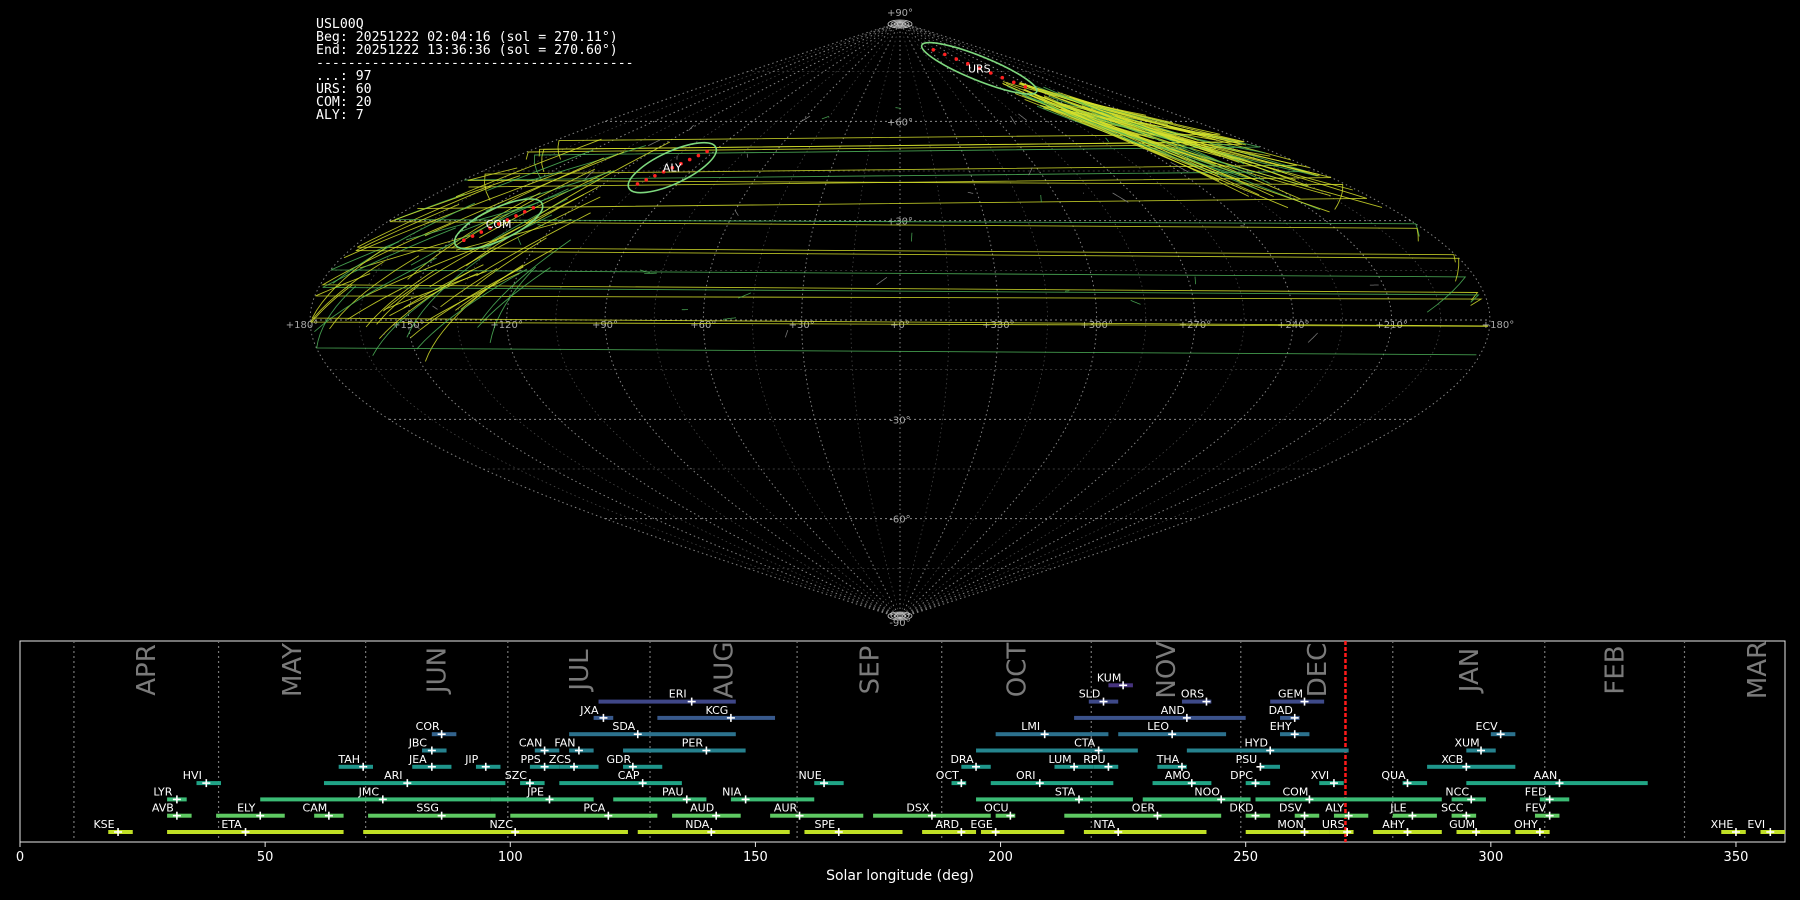 Image resolution: width=1800 pixels, height=900 pixels. Describe the element at coordinates (899, 623) in the screenshot. I see `sky-latitude-label: -90°` at that location.